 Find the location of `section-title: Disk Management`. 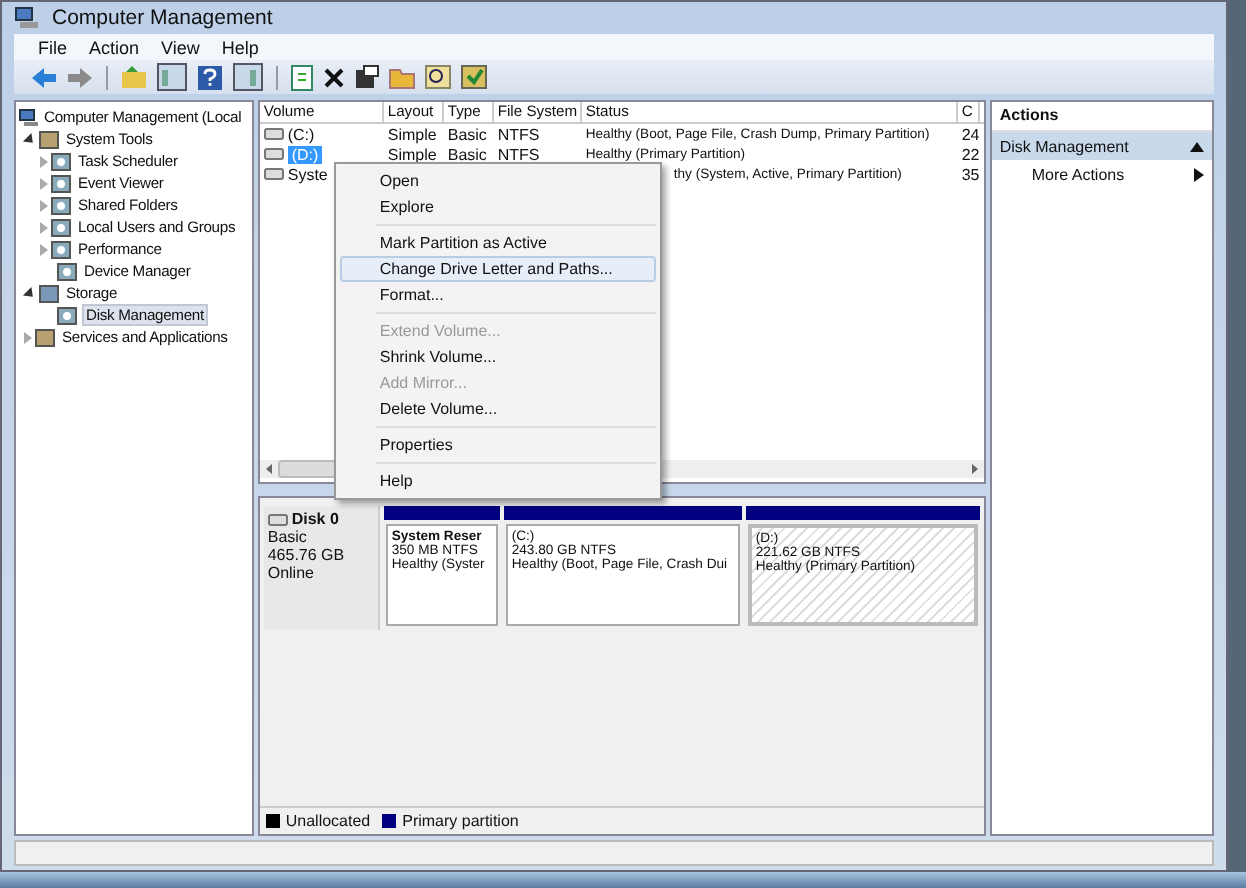

section-title: Disk Management is located at coordinates (1064, 146).